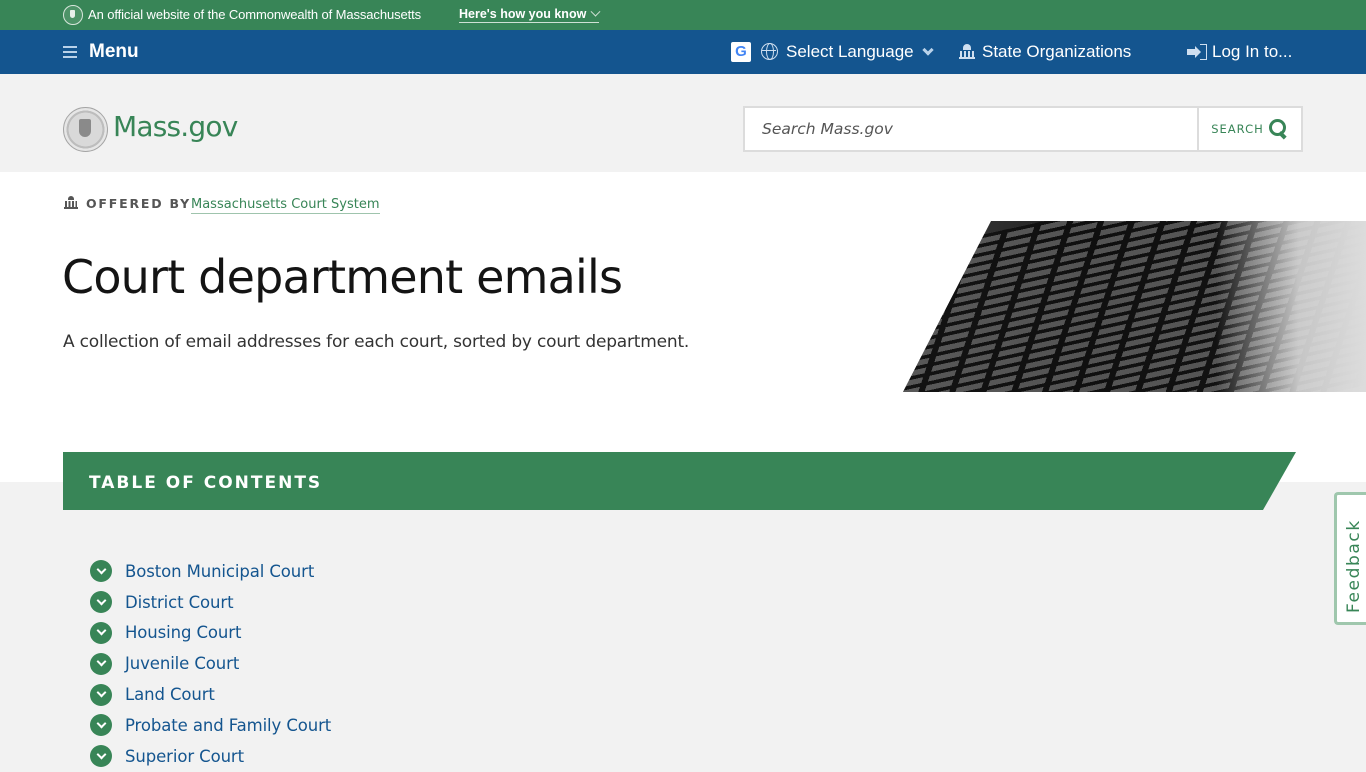 The width and height of the screenshot is (1366, 772). What do you see at coordinates (1197, 52) in the screenshot?
I see `login-icon` at bounding box center [1197, 52].